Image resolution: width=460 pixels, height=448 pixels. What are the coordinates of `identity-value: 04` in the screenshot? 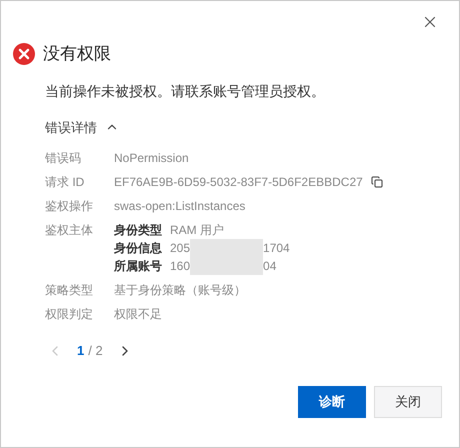 It's located at (269, 266).